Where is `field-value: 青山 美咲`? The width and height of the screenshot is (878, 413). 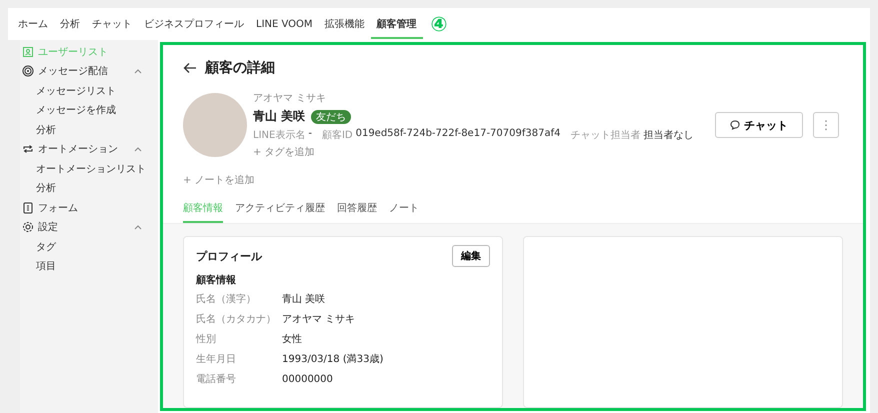 field-value: 青山 美咲 is located at coordinates (304, 299).